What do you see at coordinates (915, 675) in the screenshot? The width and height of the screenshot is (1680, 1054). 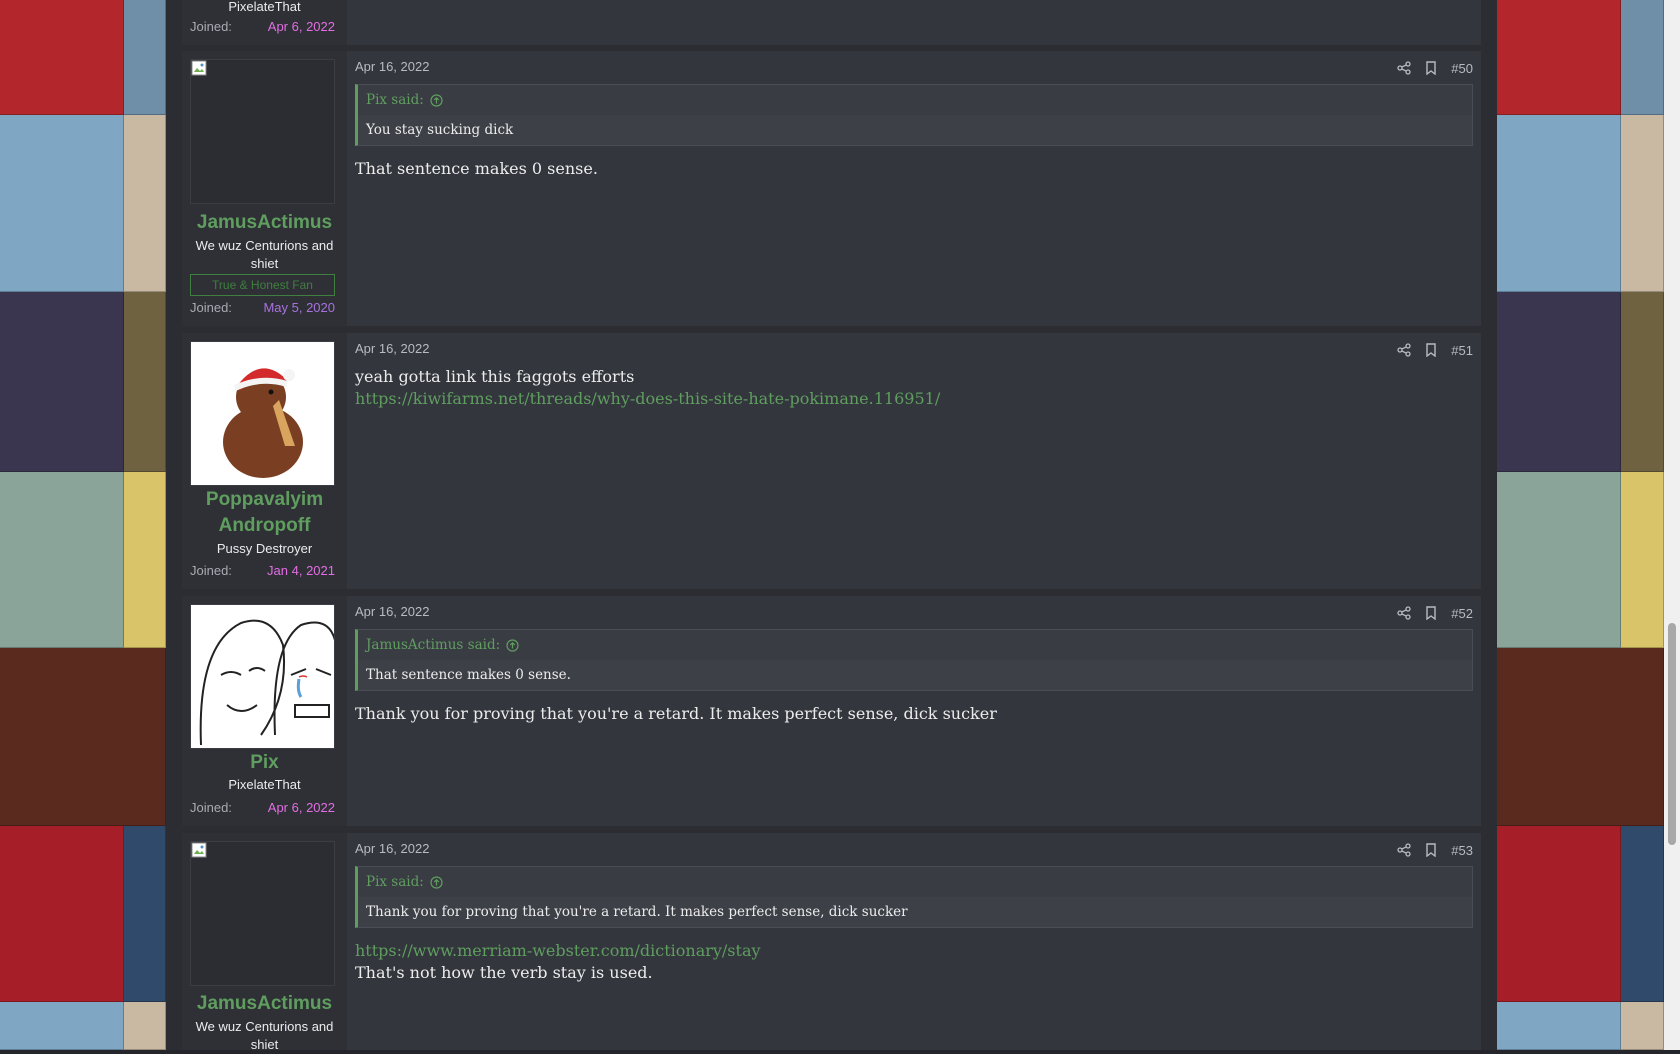 I see `quote-text: That sentence makes 0 sense.` at bounding box center [915, 675].